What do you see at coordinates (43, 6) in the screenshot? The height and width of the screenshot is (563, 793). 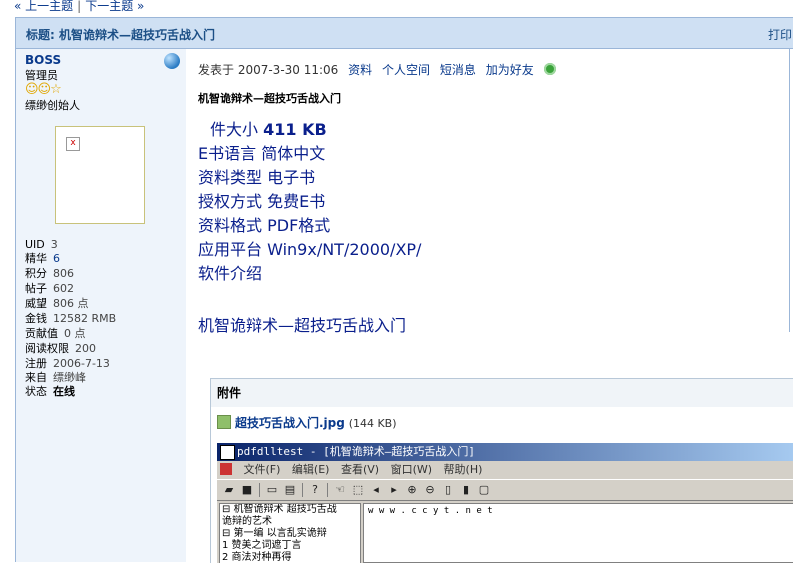 I see `prev-topic-link: « 上一主题` at bounding box center [43, 6].